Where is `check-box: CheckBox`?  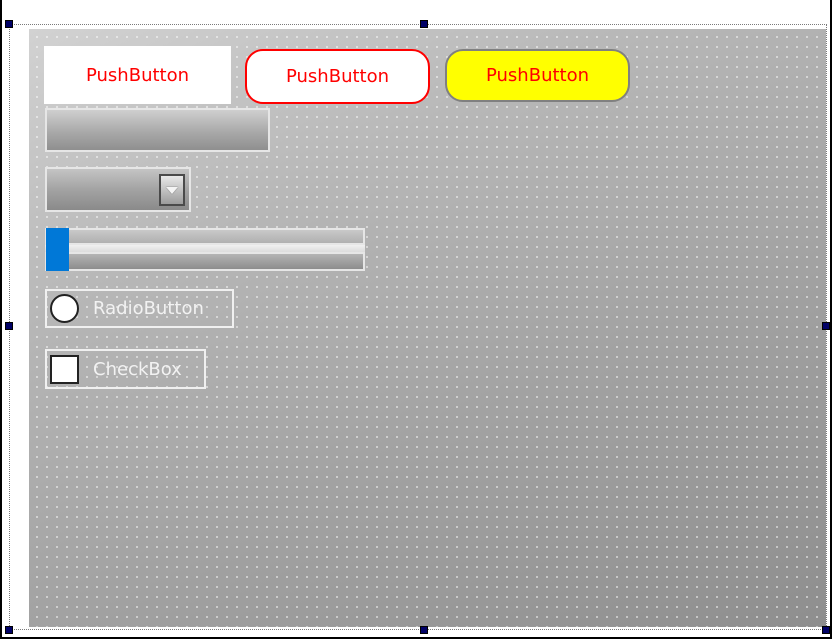
check-box: CheckBox is located at coordinates (125, 369).